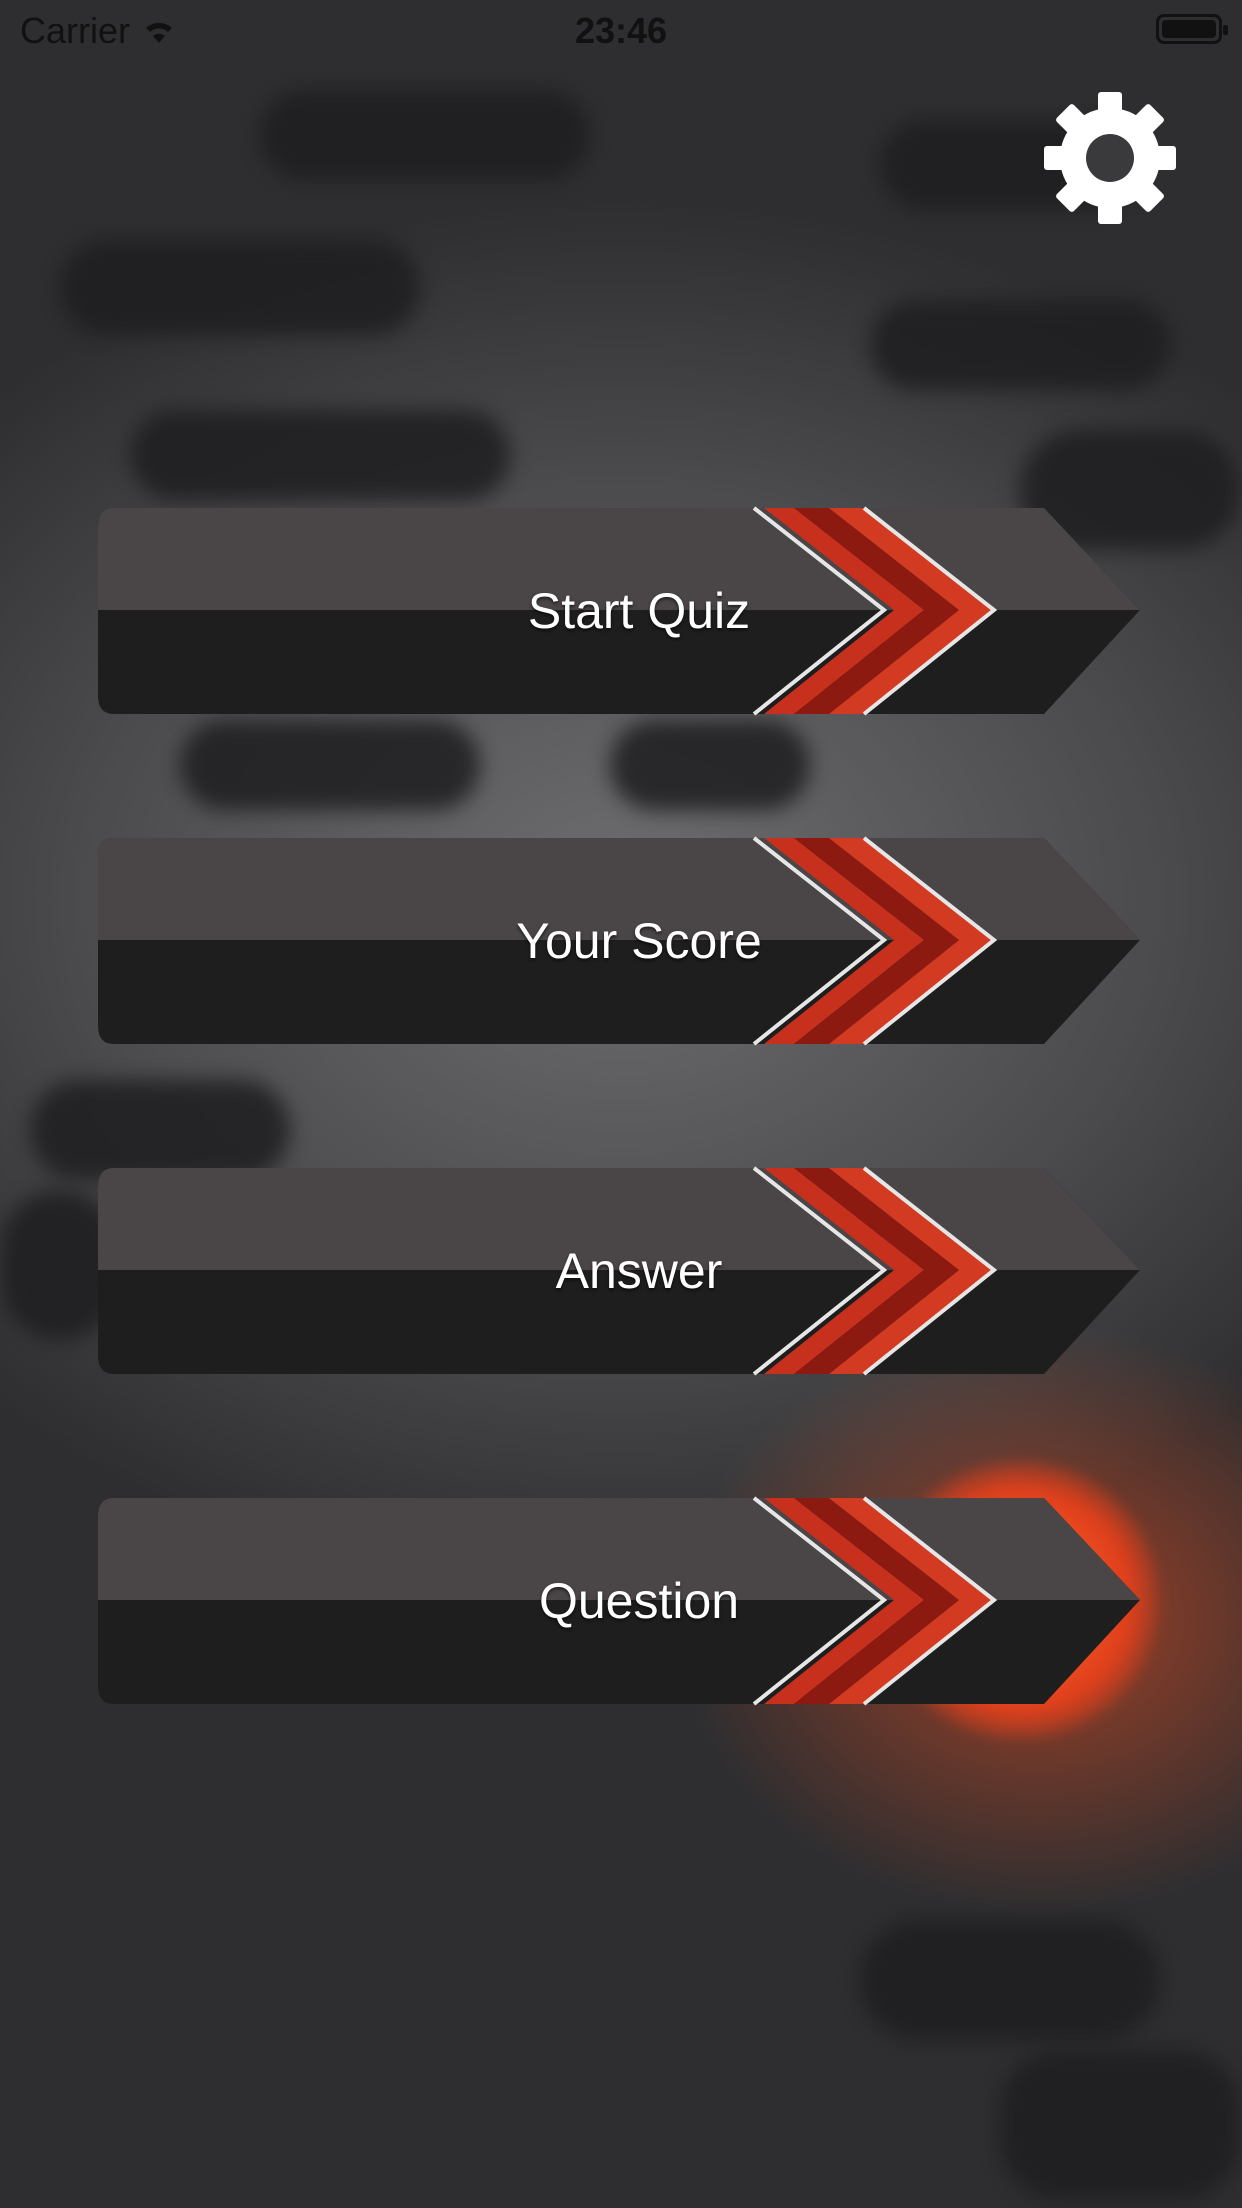 Image resolution: width=1242 pixels, height=2208 pixels. I want to click on battery-level, so click(1189, 29).